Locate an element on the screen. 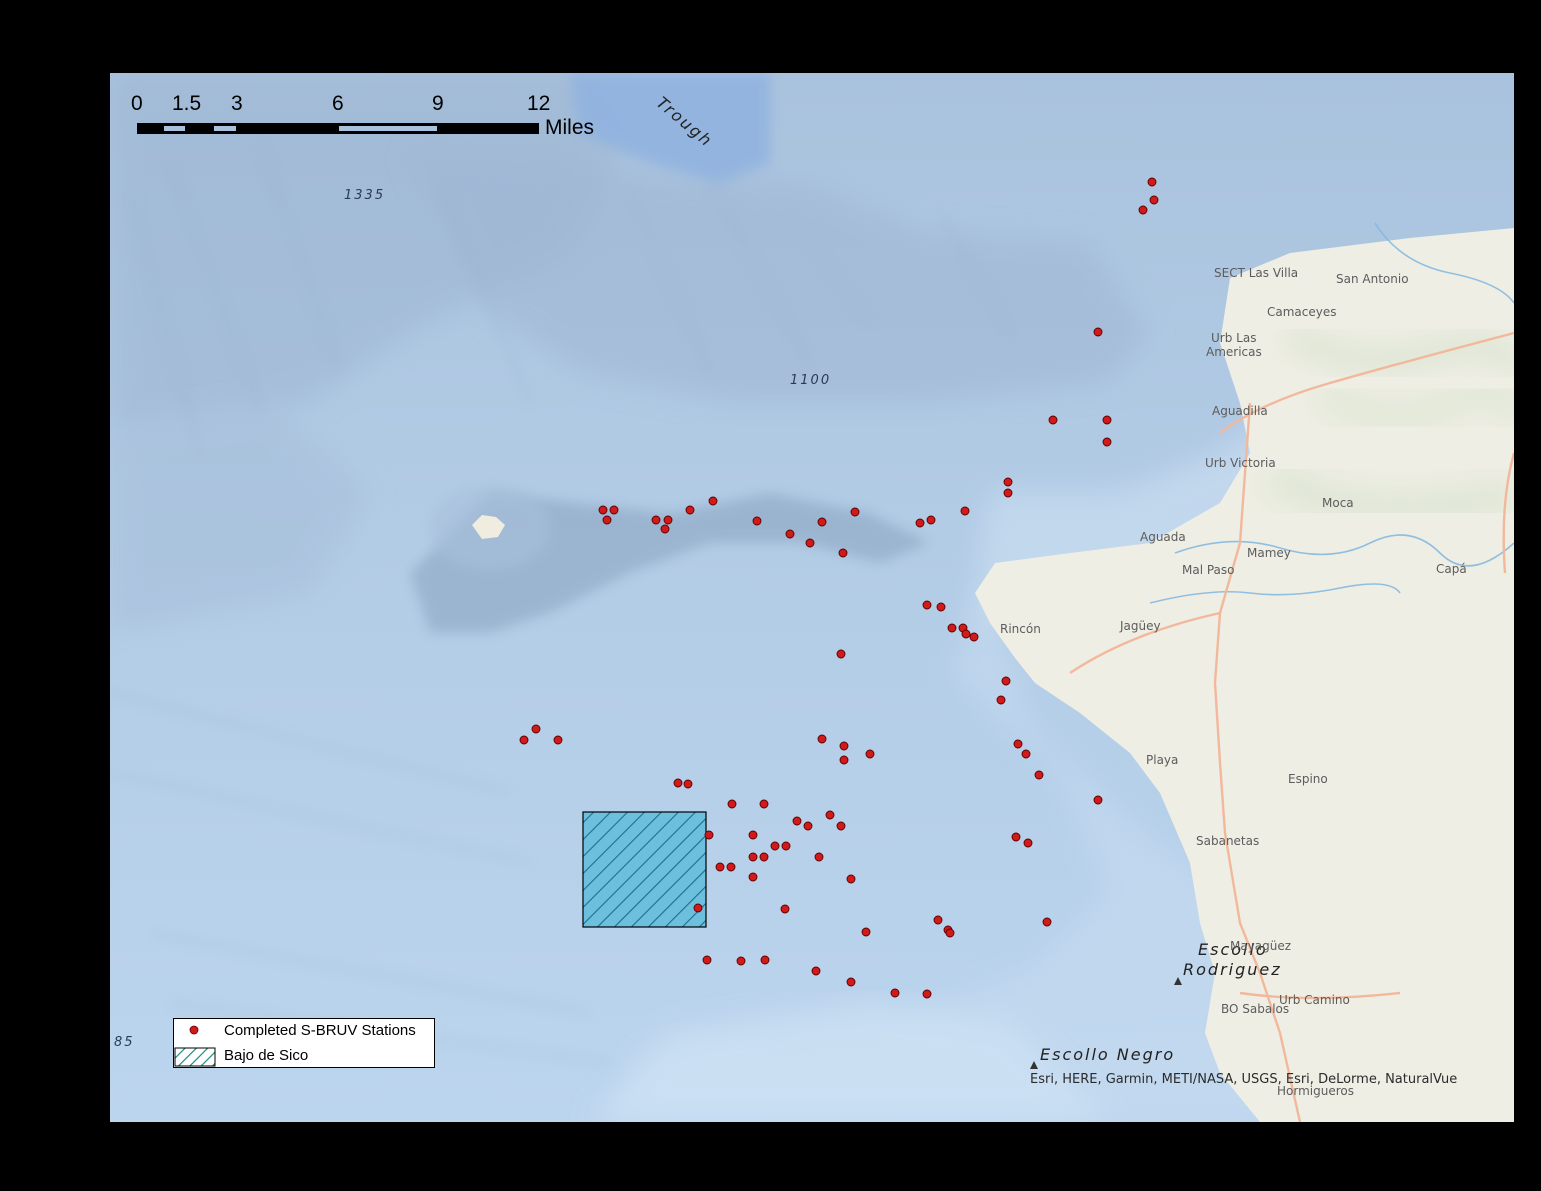 Image resolution: width=1541 pixels, height=1191 pixels. town-label: Aguada is located at coordinates (1163, 537).